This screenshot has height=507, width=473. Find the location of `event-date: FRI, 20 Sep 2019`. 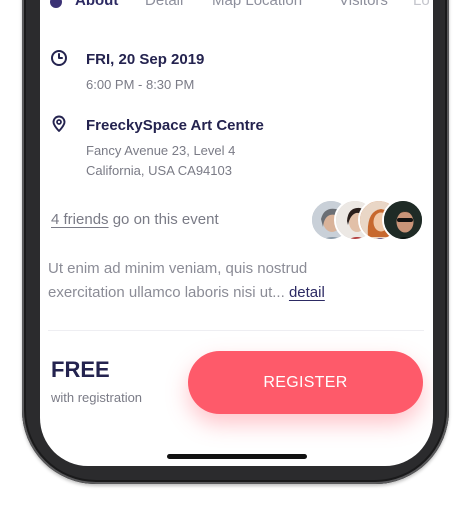

event-date: FRI, 20 Sep 2019 is located at coordinates (145, 59).